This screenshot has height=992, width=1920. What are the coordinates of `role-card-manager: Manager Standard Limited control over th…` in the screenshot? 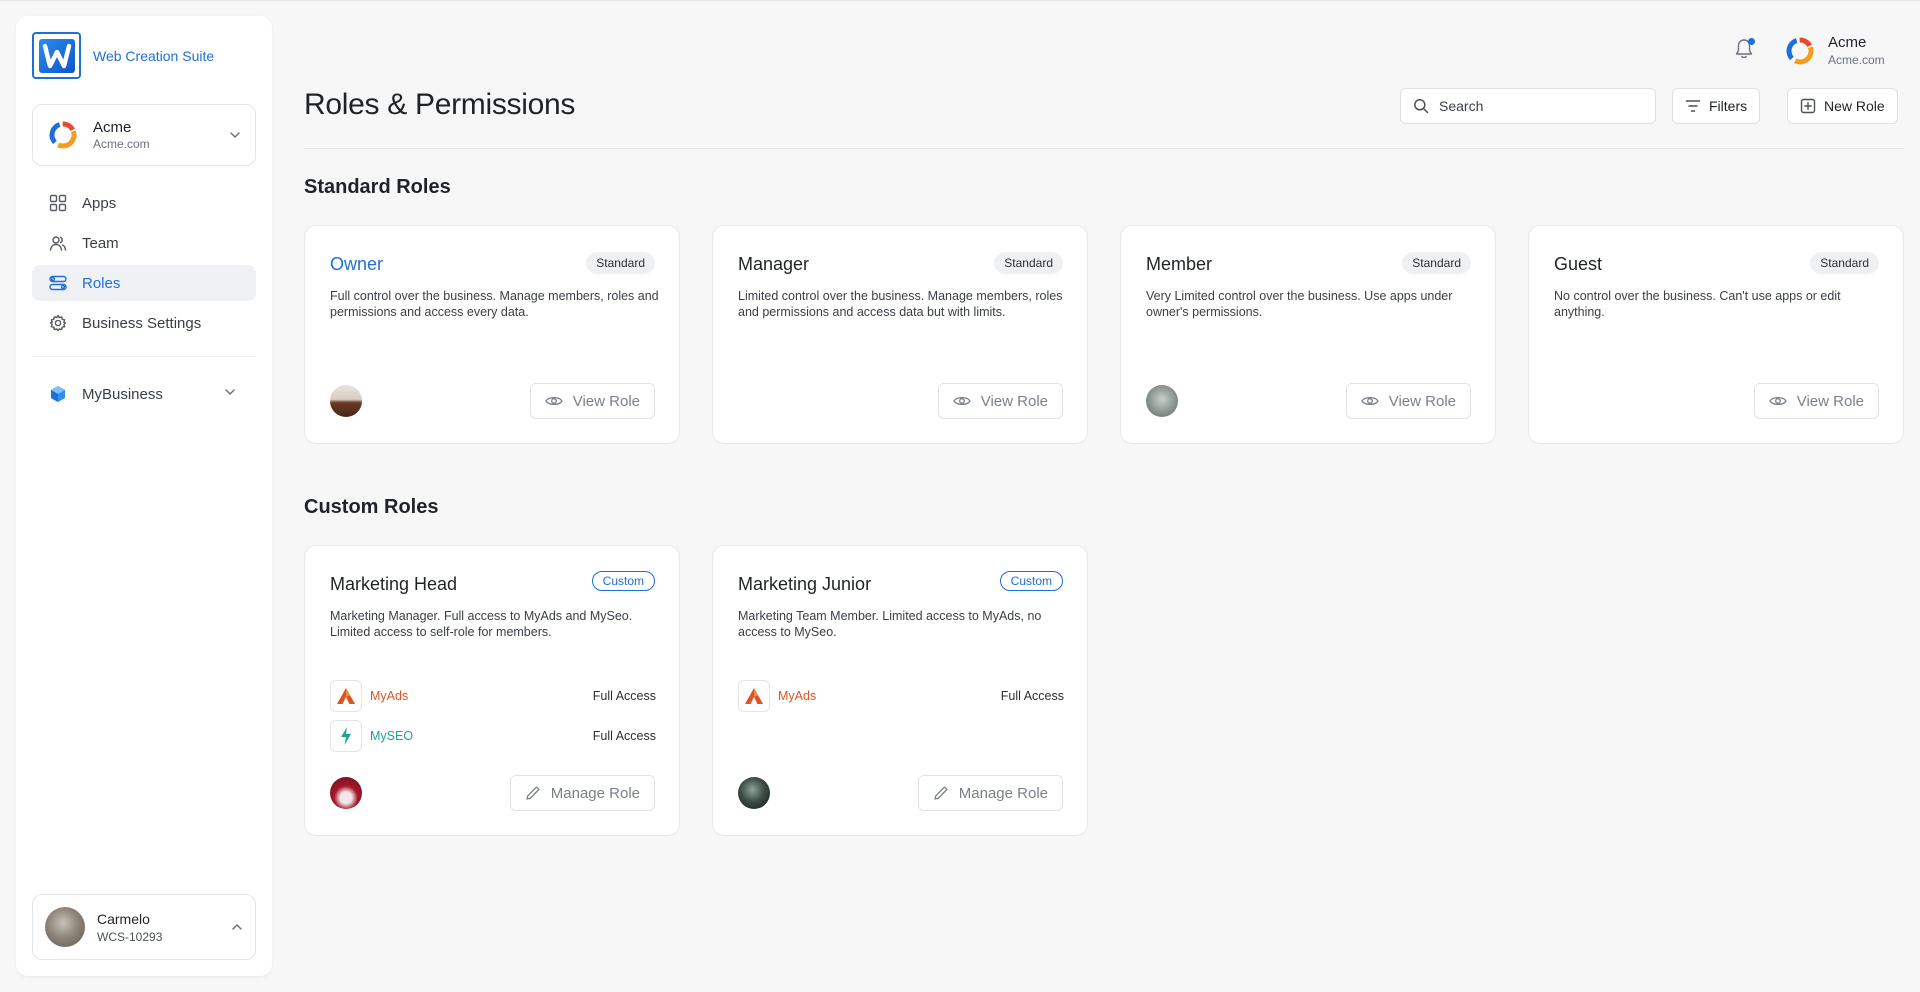 It's located at (900, 334).